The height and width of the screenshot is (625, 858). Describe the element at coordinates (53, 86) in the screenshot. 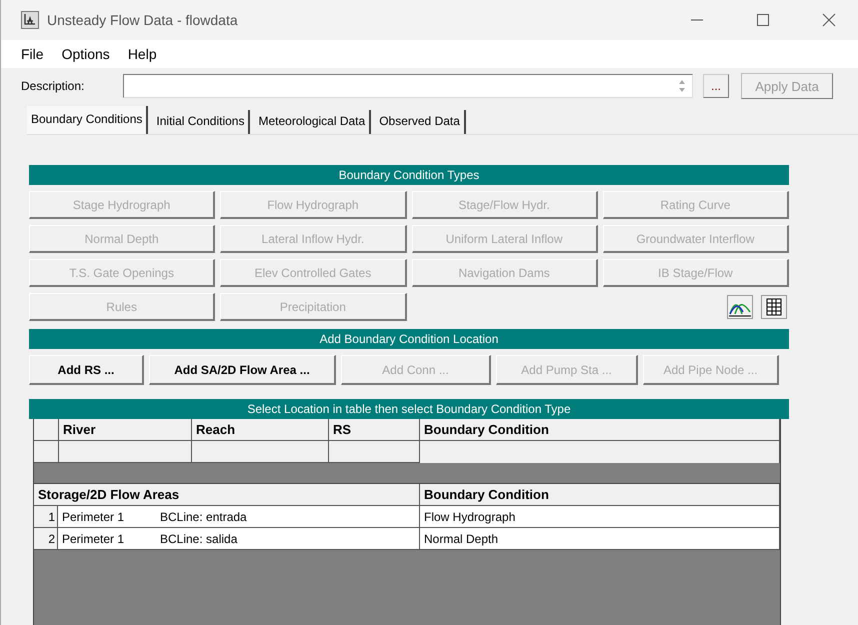

I see `description-label: Description:` at that location.